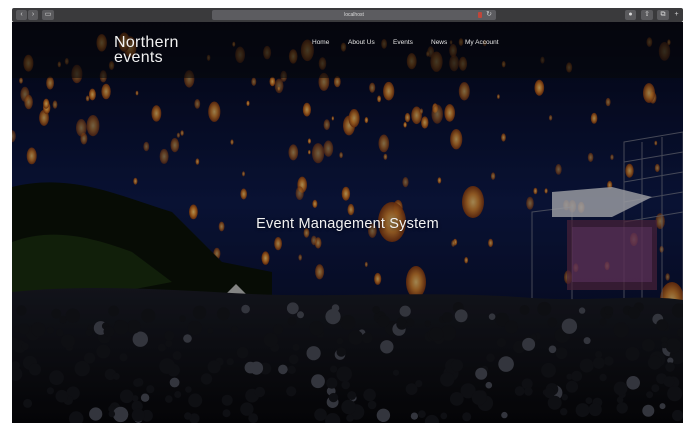 The width and height of the screenshot is (689, 423). Describe the element at coordinates (676, 15) in the screenshot. I see `new-tab-icon: +` at that location.